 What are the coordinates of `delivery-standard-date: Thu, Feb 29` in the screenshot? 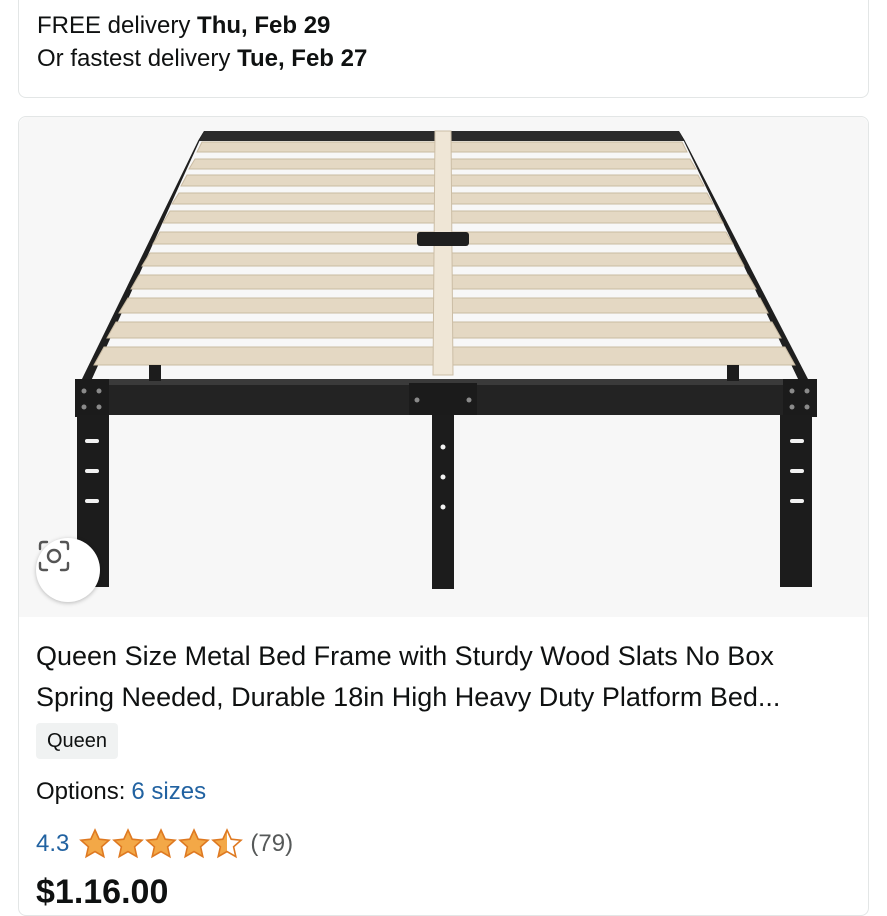 It's located at (264, 25).